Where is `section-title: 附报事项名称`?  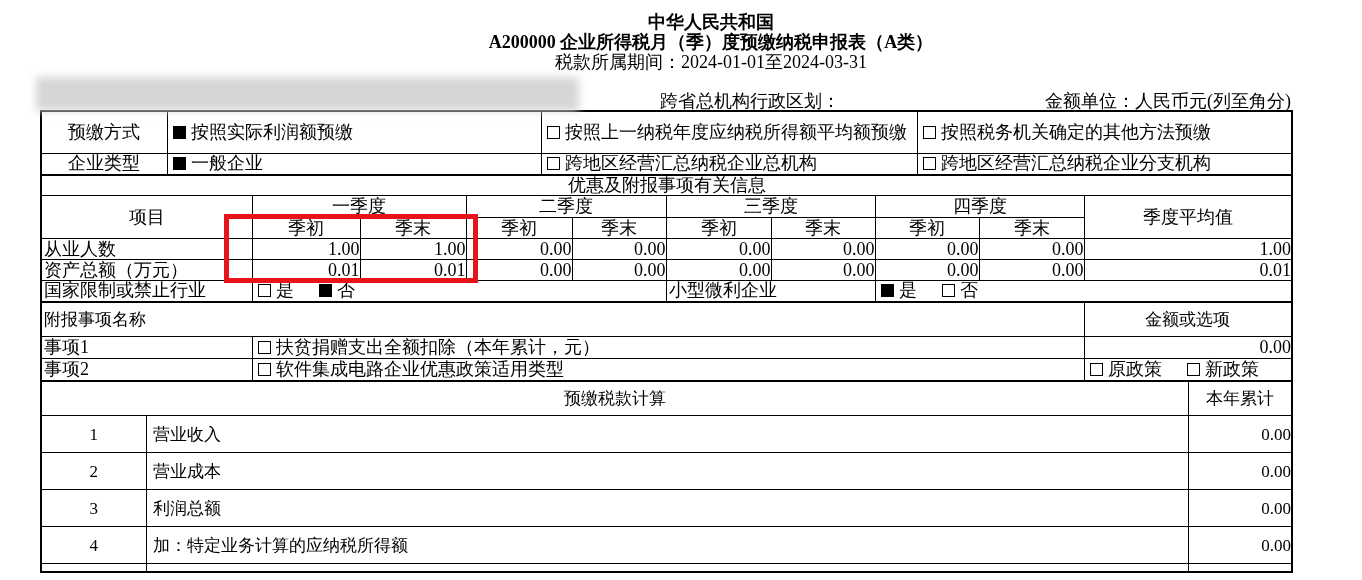
section-title: 附报事项名称 is located at coordinates (562, 319).